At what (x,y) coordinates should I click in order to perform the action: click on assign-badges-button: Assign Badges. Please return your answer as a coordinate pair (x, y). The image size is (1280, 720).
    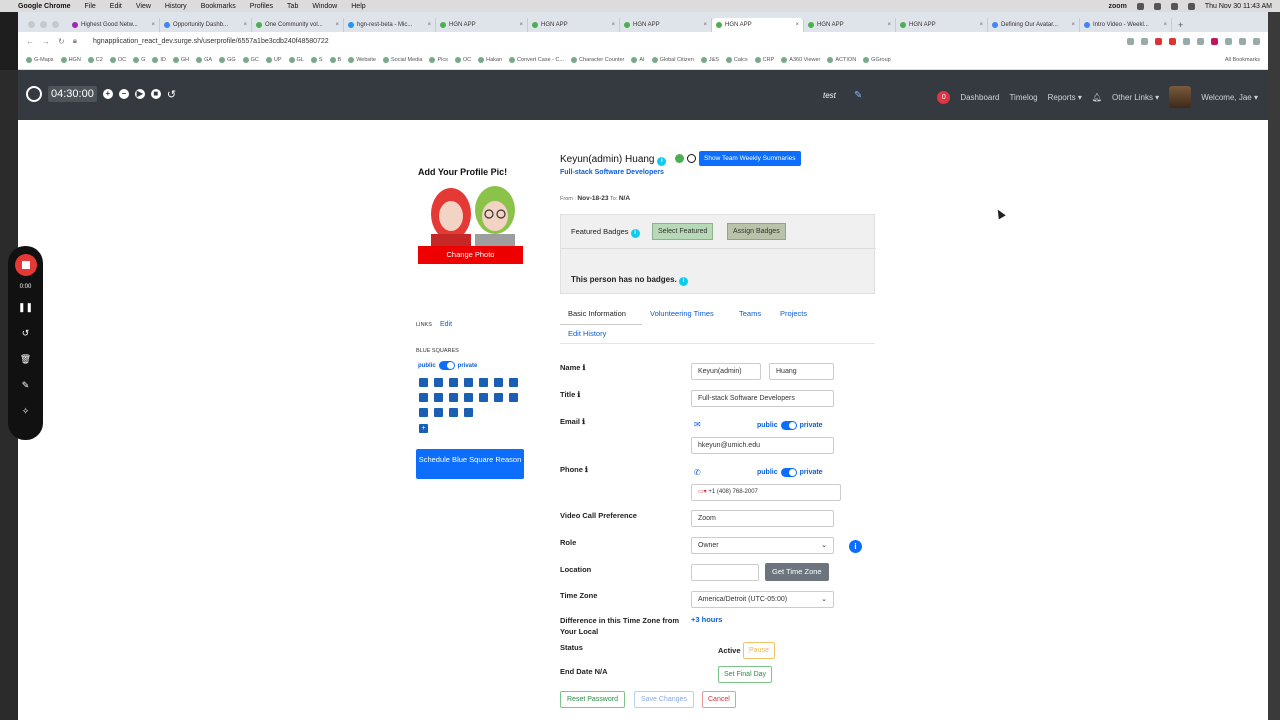
    Looking at the image, I should click on (756, 231).